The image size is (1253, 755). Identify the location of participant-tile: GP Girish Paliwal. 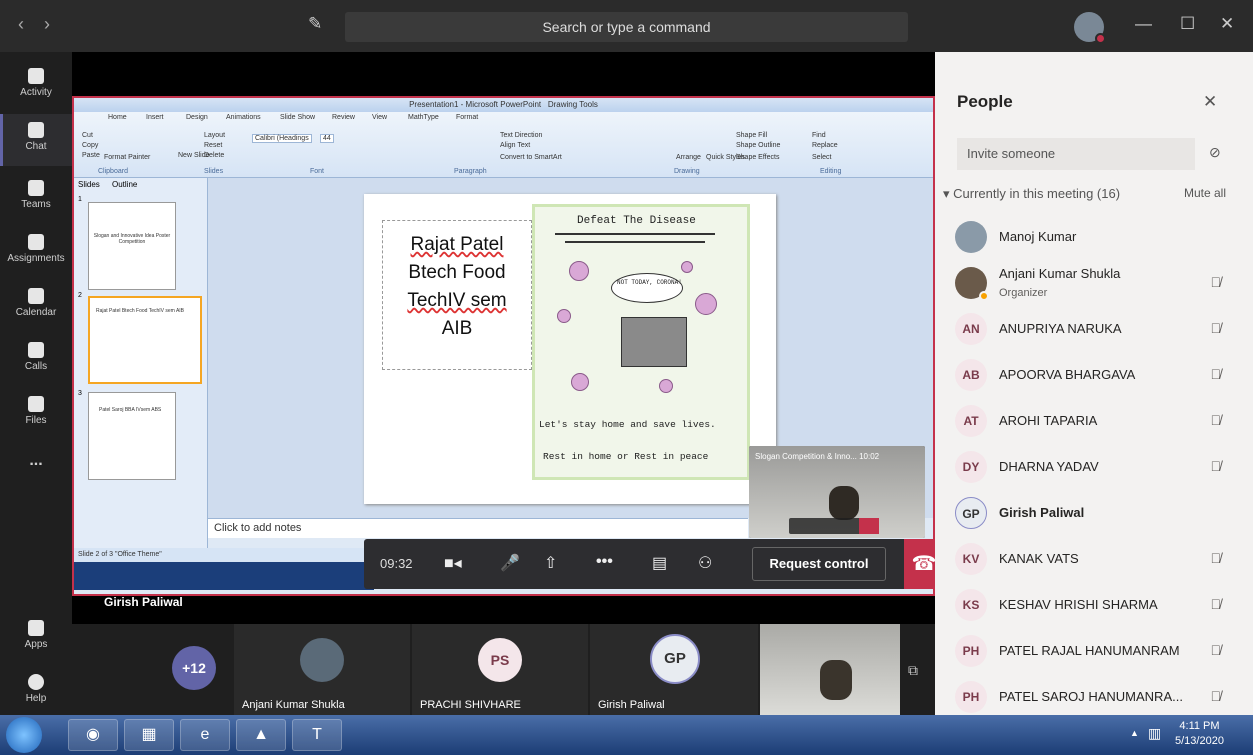
(674, 669).